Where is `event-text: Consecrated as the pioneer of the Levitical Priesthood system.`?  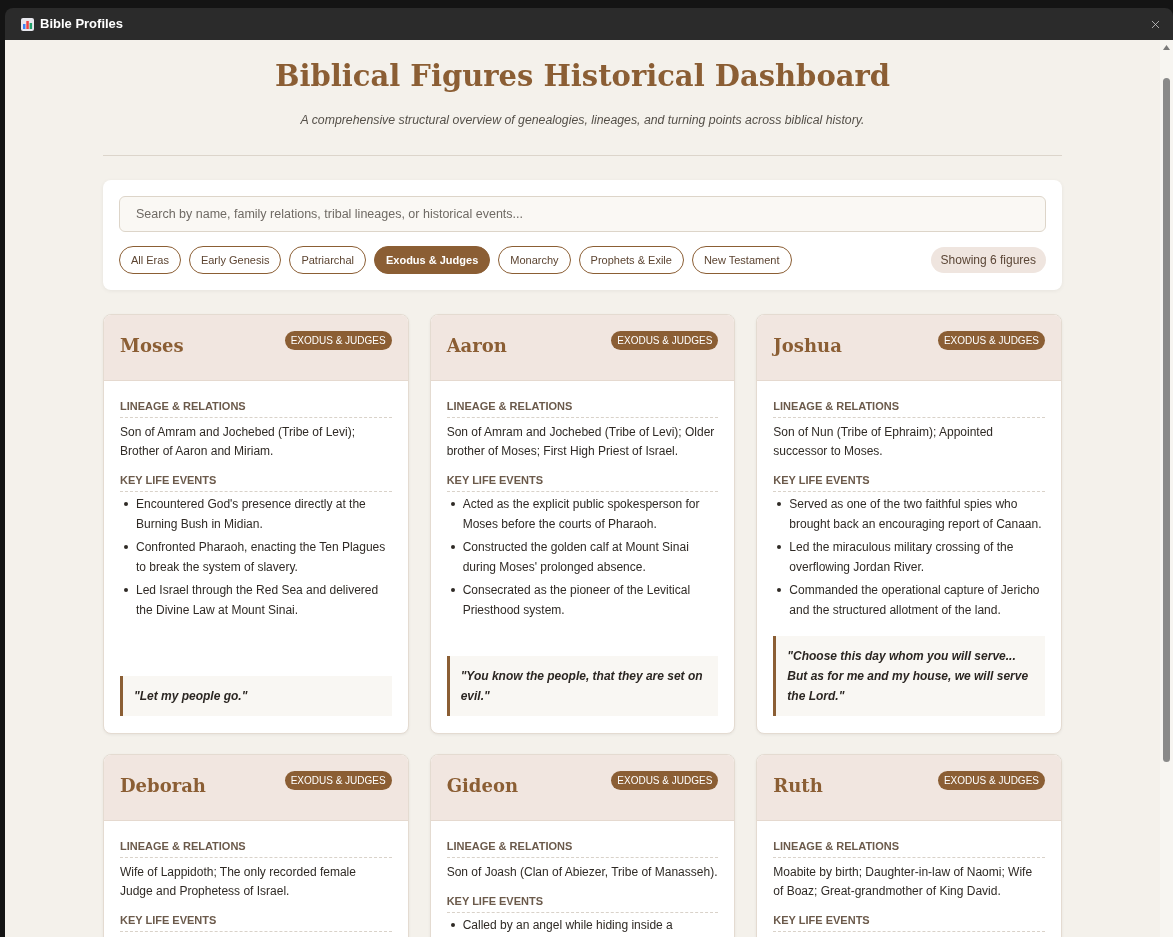
event-text: Consecrated as the pioneer of the Levitical Priesthood system. is located at coordinates (577, 600).